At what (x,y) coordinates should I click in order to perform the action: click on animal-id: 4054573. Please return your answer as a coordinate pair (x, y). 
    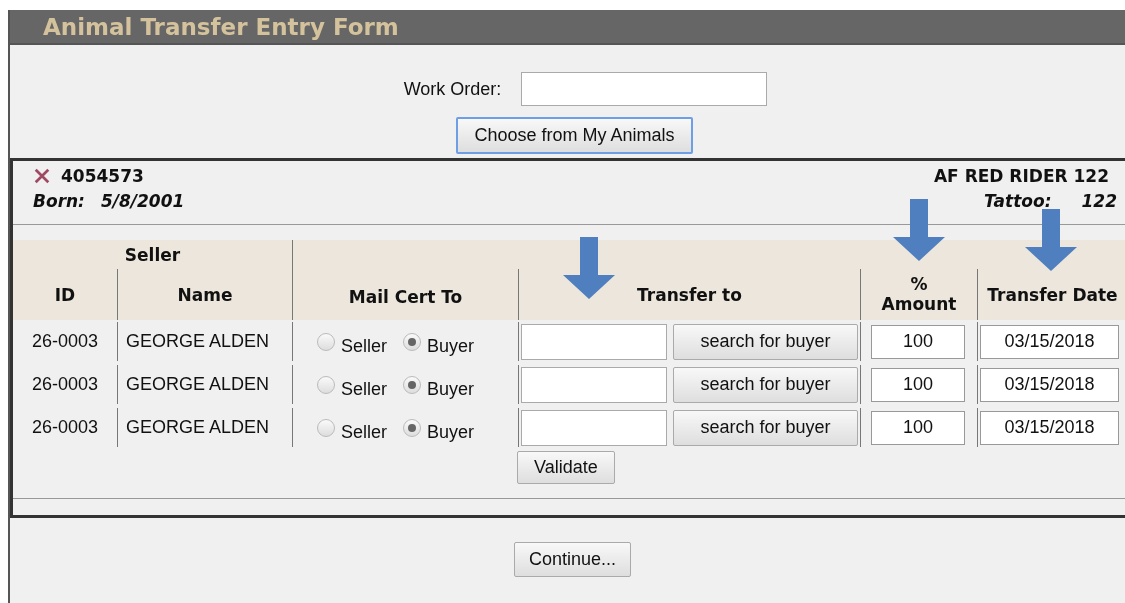
    Looking at the image, I should click on (102, 176).